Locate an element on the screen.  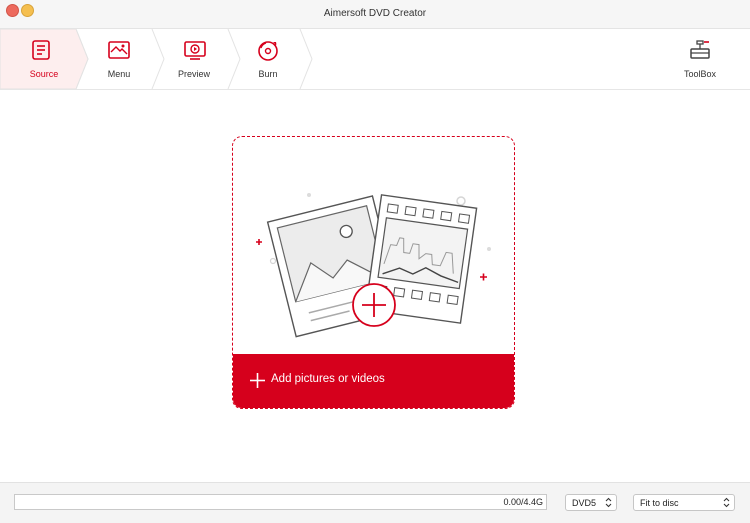
window-title: Aimersoft DVD Creator is located at coordinates (375, 13).